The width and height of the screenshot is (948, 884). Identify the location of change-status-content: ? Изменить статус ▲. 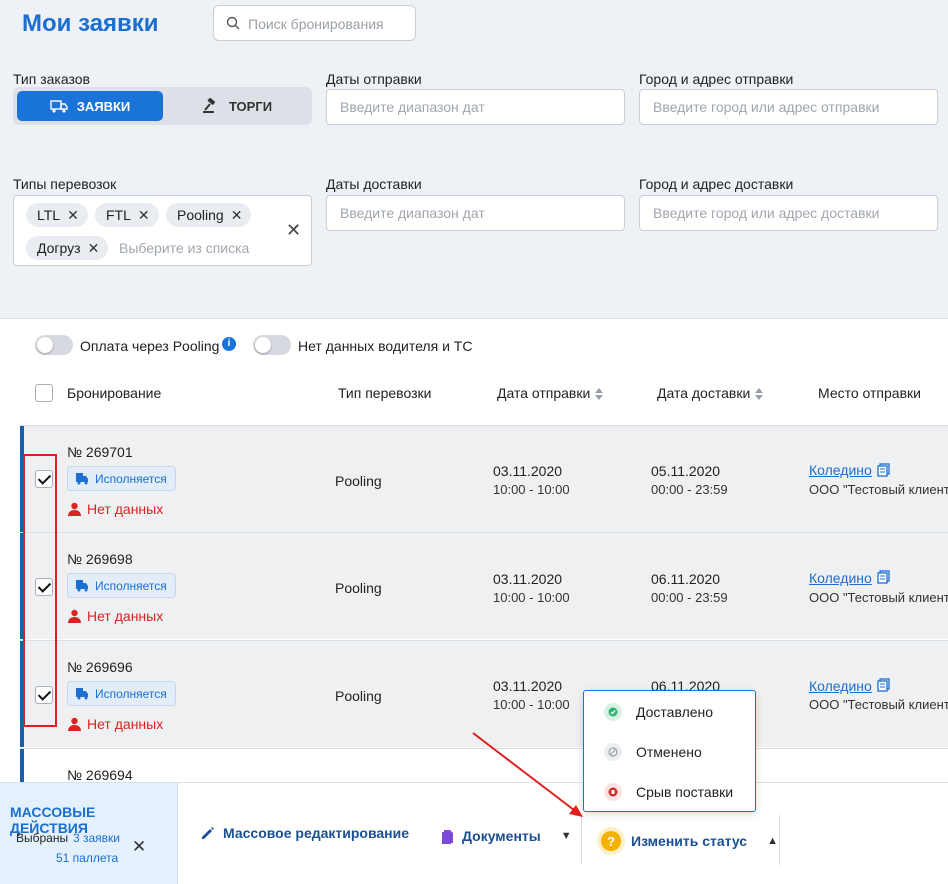
(689, 841).